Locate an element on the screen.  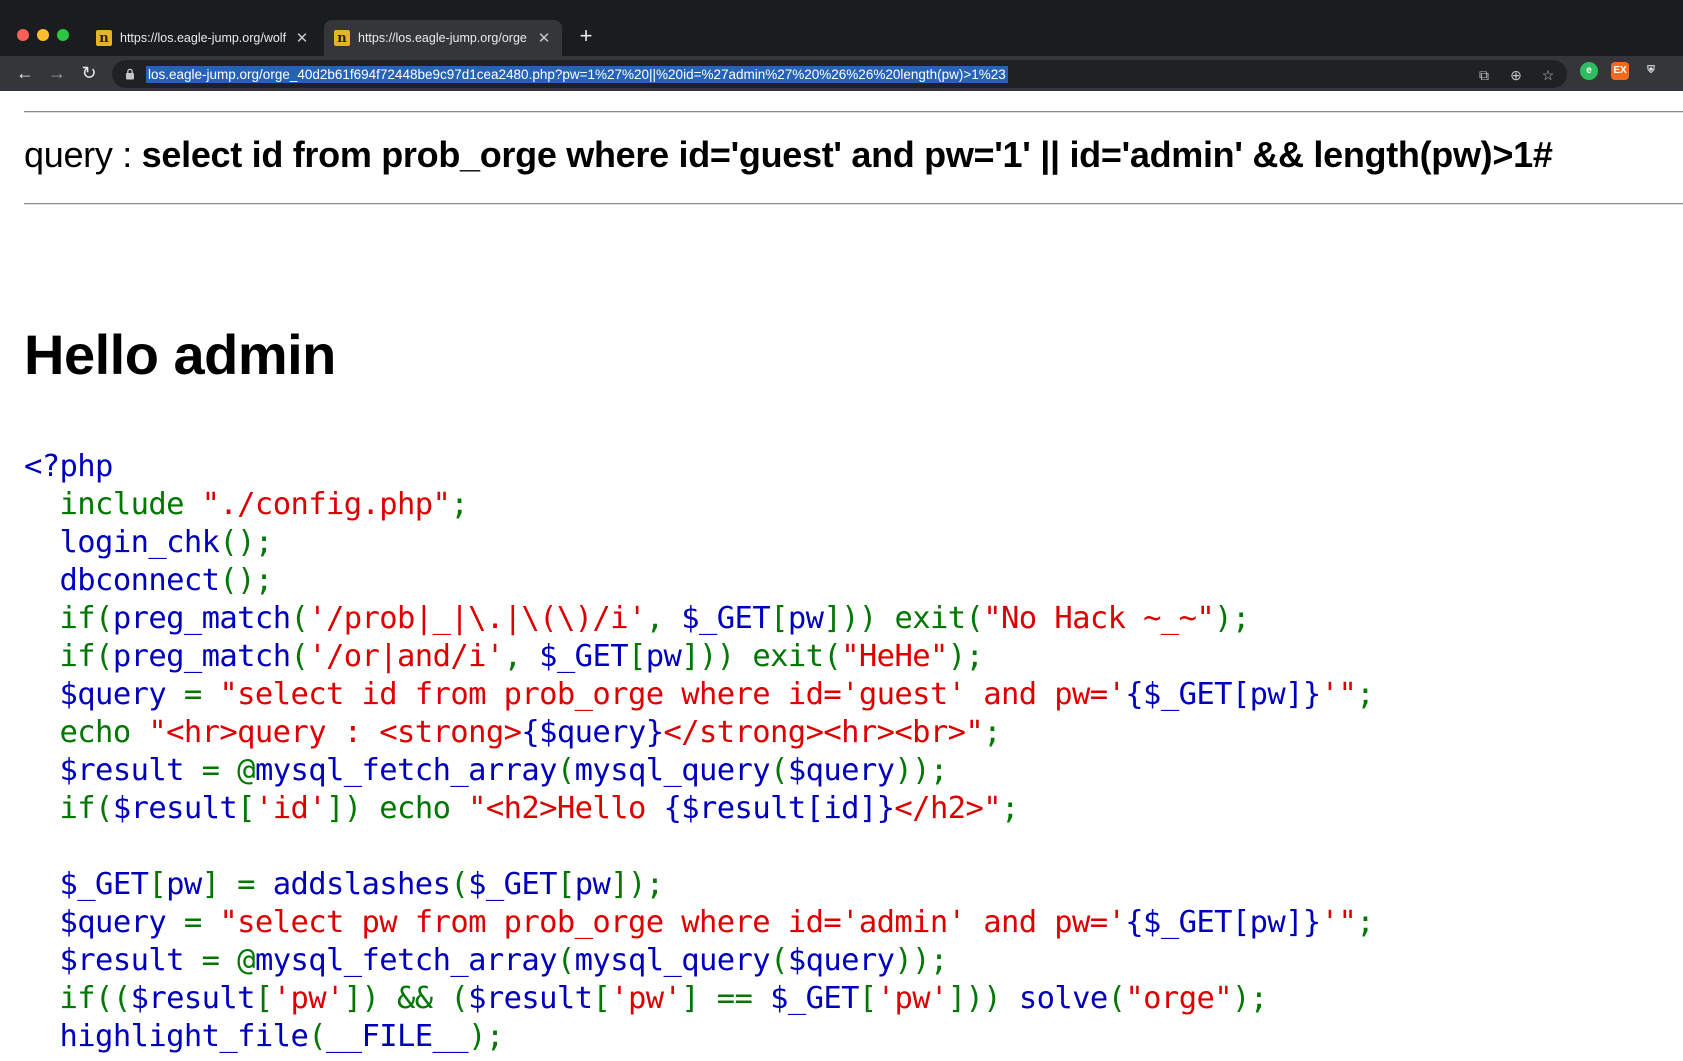
code-line is located at coordinates (699, 847).